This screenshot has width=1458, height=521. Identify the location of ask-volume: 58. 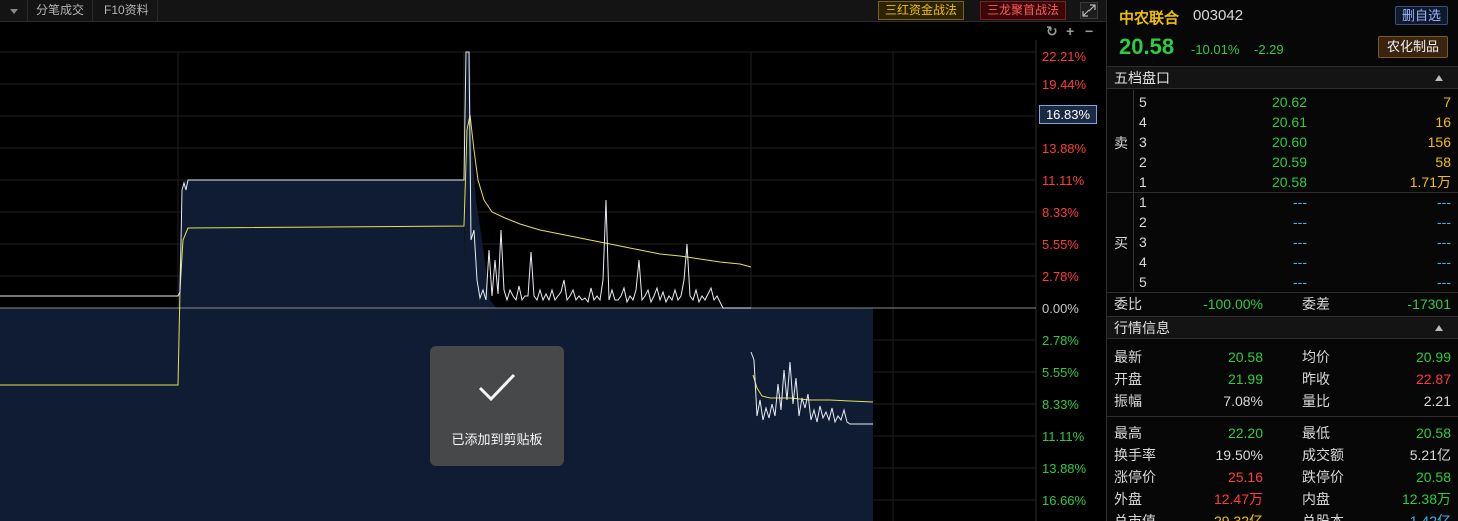
(1443, 162).